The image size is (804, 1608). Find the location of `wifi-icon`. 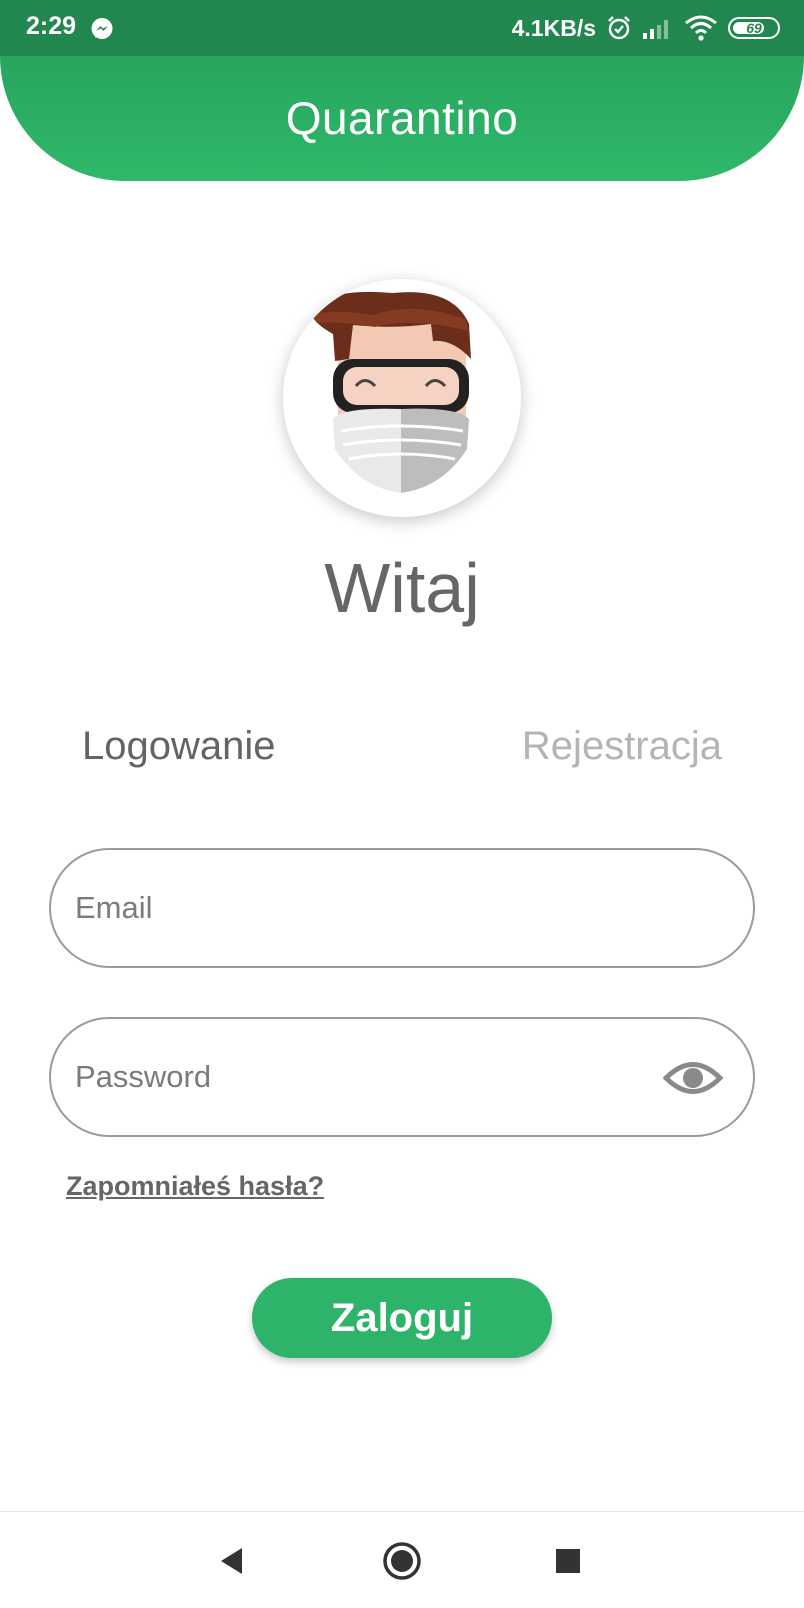

wifi-icon is located at coordinates (701, 28).